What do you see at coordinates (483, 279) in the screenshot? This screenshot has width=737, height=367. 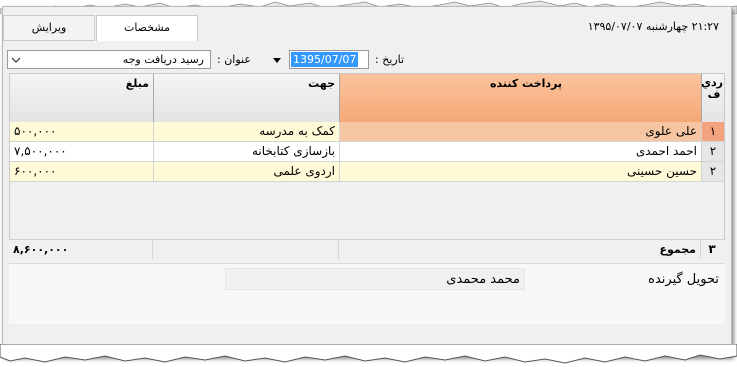 I see `receiver-name: محمد محمدی` at bounding box center [483, 279].